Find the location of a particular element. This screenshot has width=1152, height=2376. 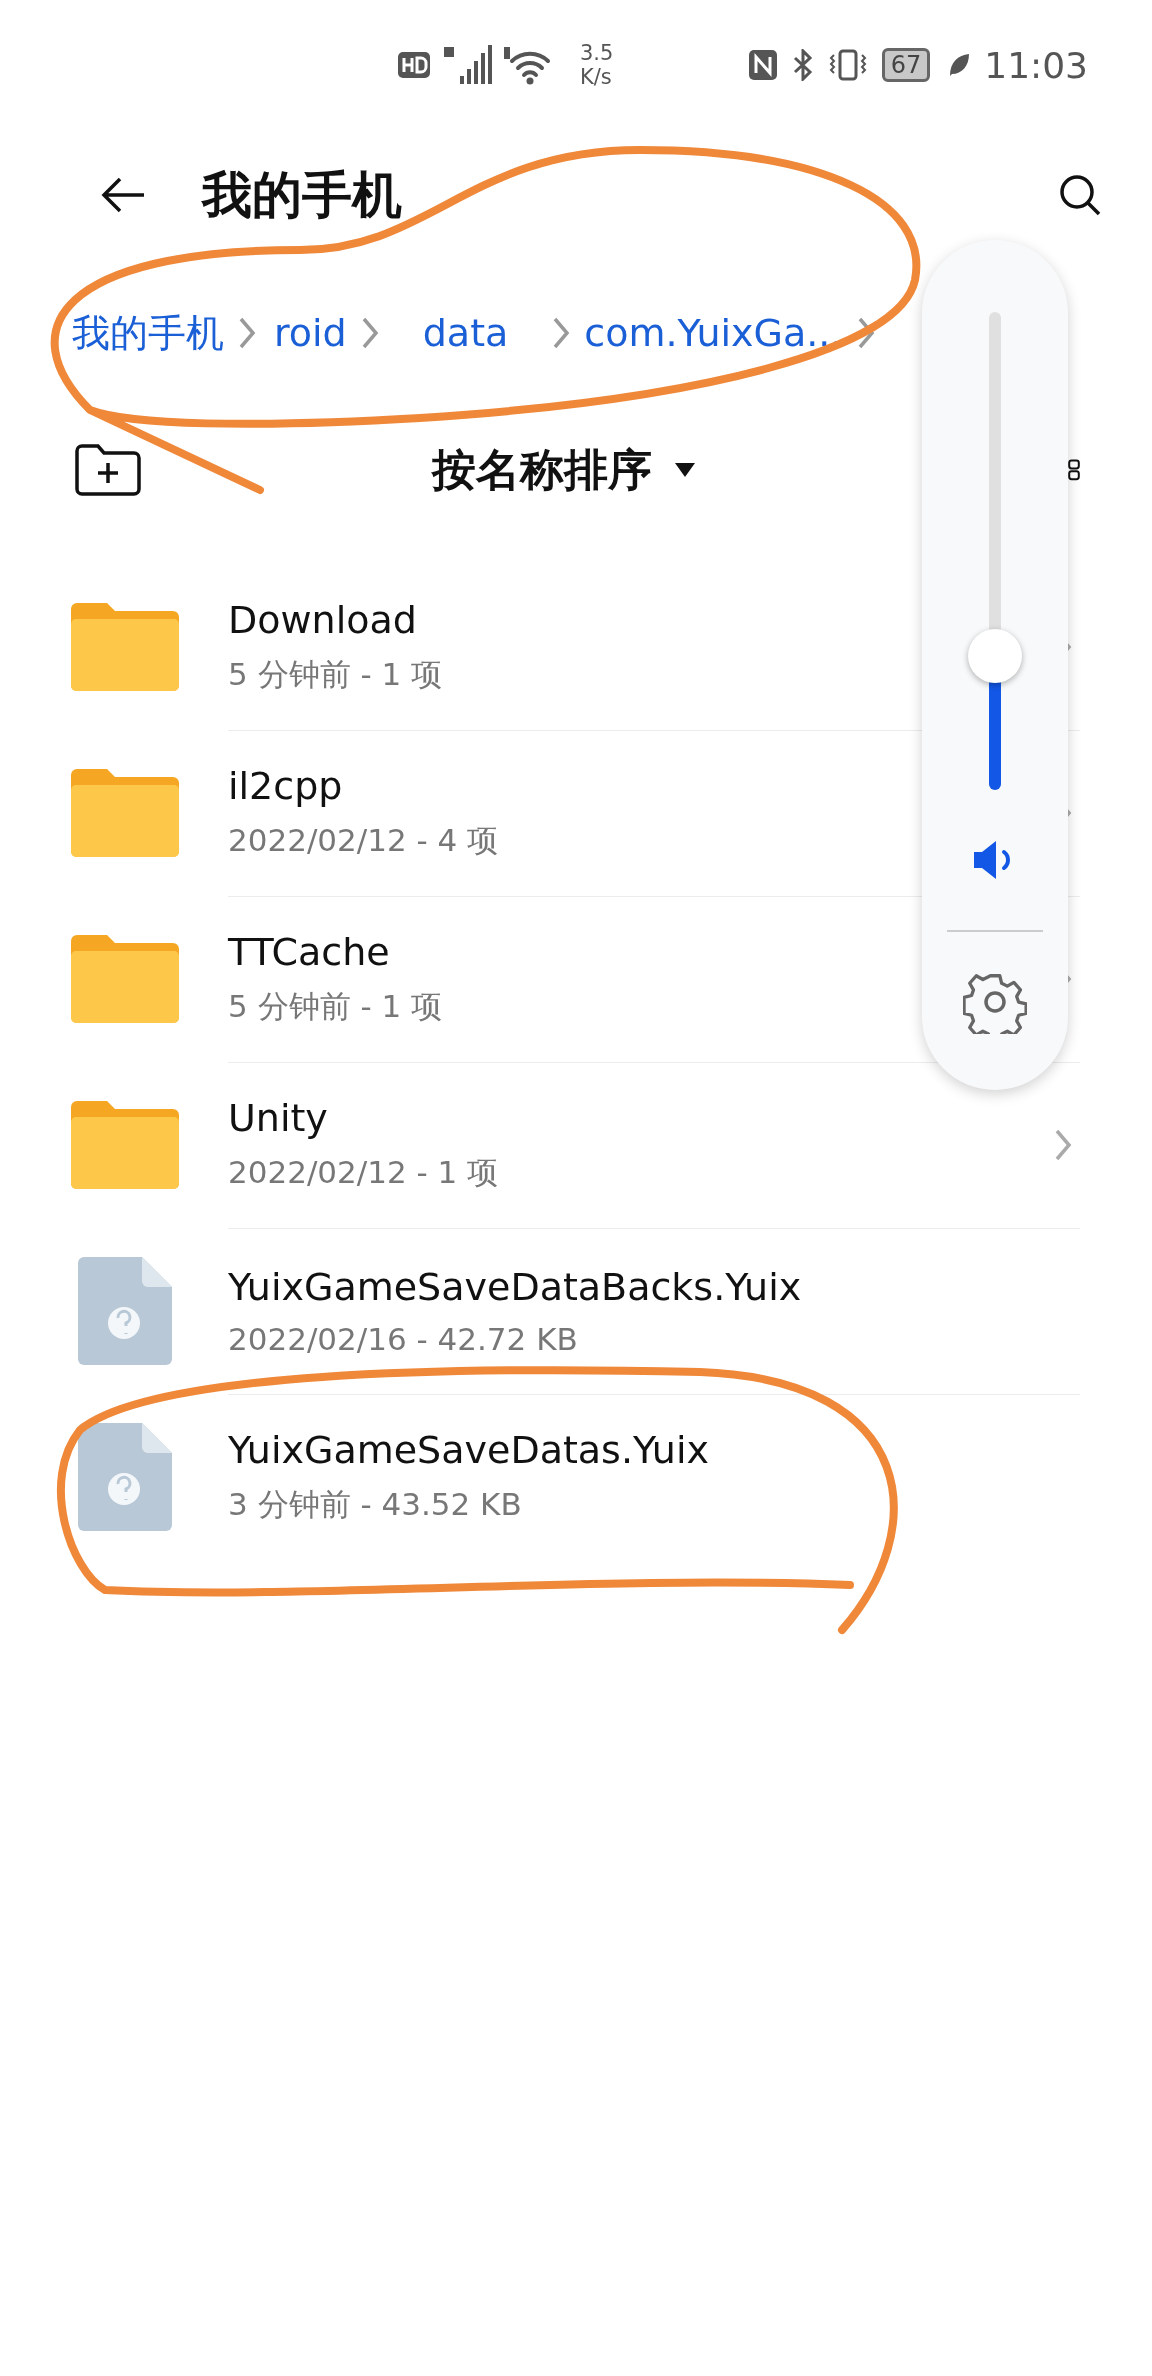

new-folder-button is located at coordinates (108, 470).